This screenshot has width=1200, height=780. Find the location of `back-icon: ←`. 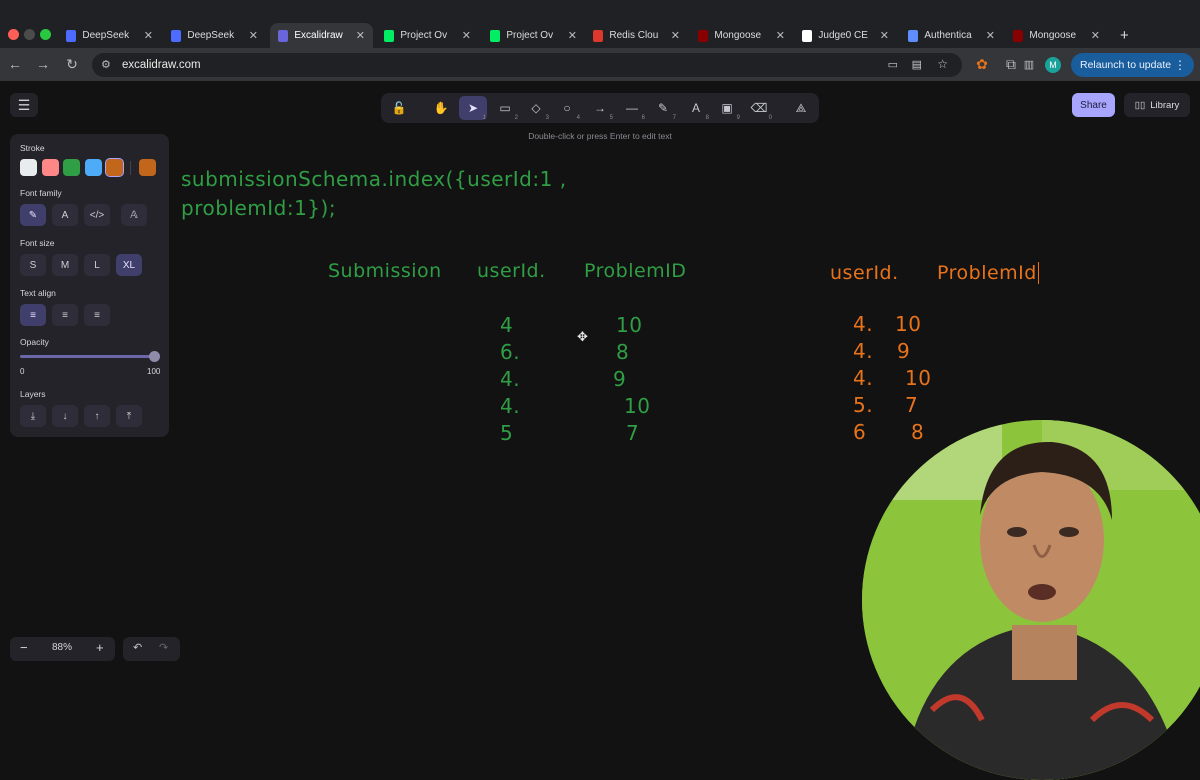

back-icon: ← is located at coordinates (15, 64).